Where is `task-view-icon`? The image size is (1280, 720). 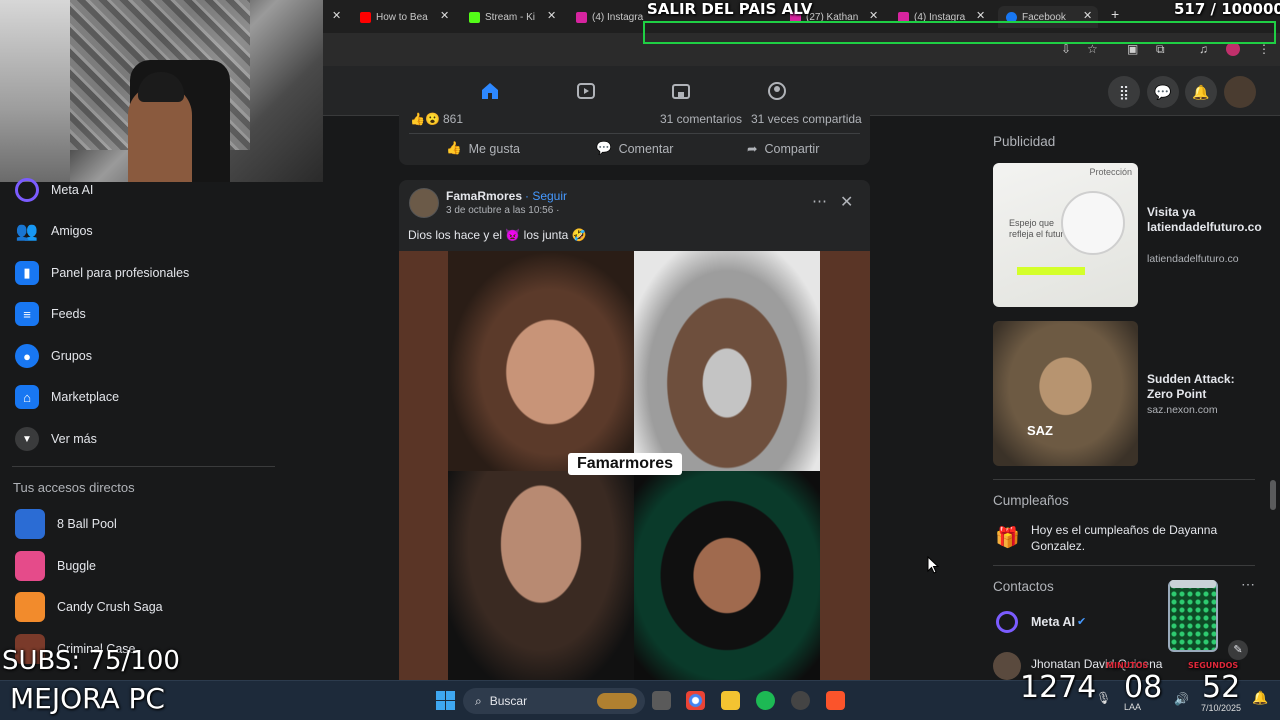
task-view-icon is located at coordinates (661, 700).